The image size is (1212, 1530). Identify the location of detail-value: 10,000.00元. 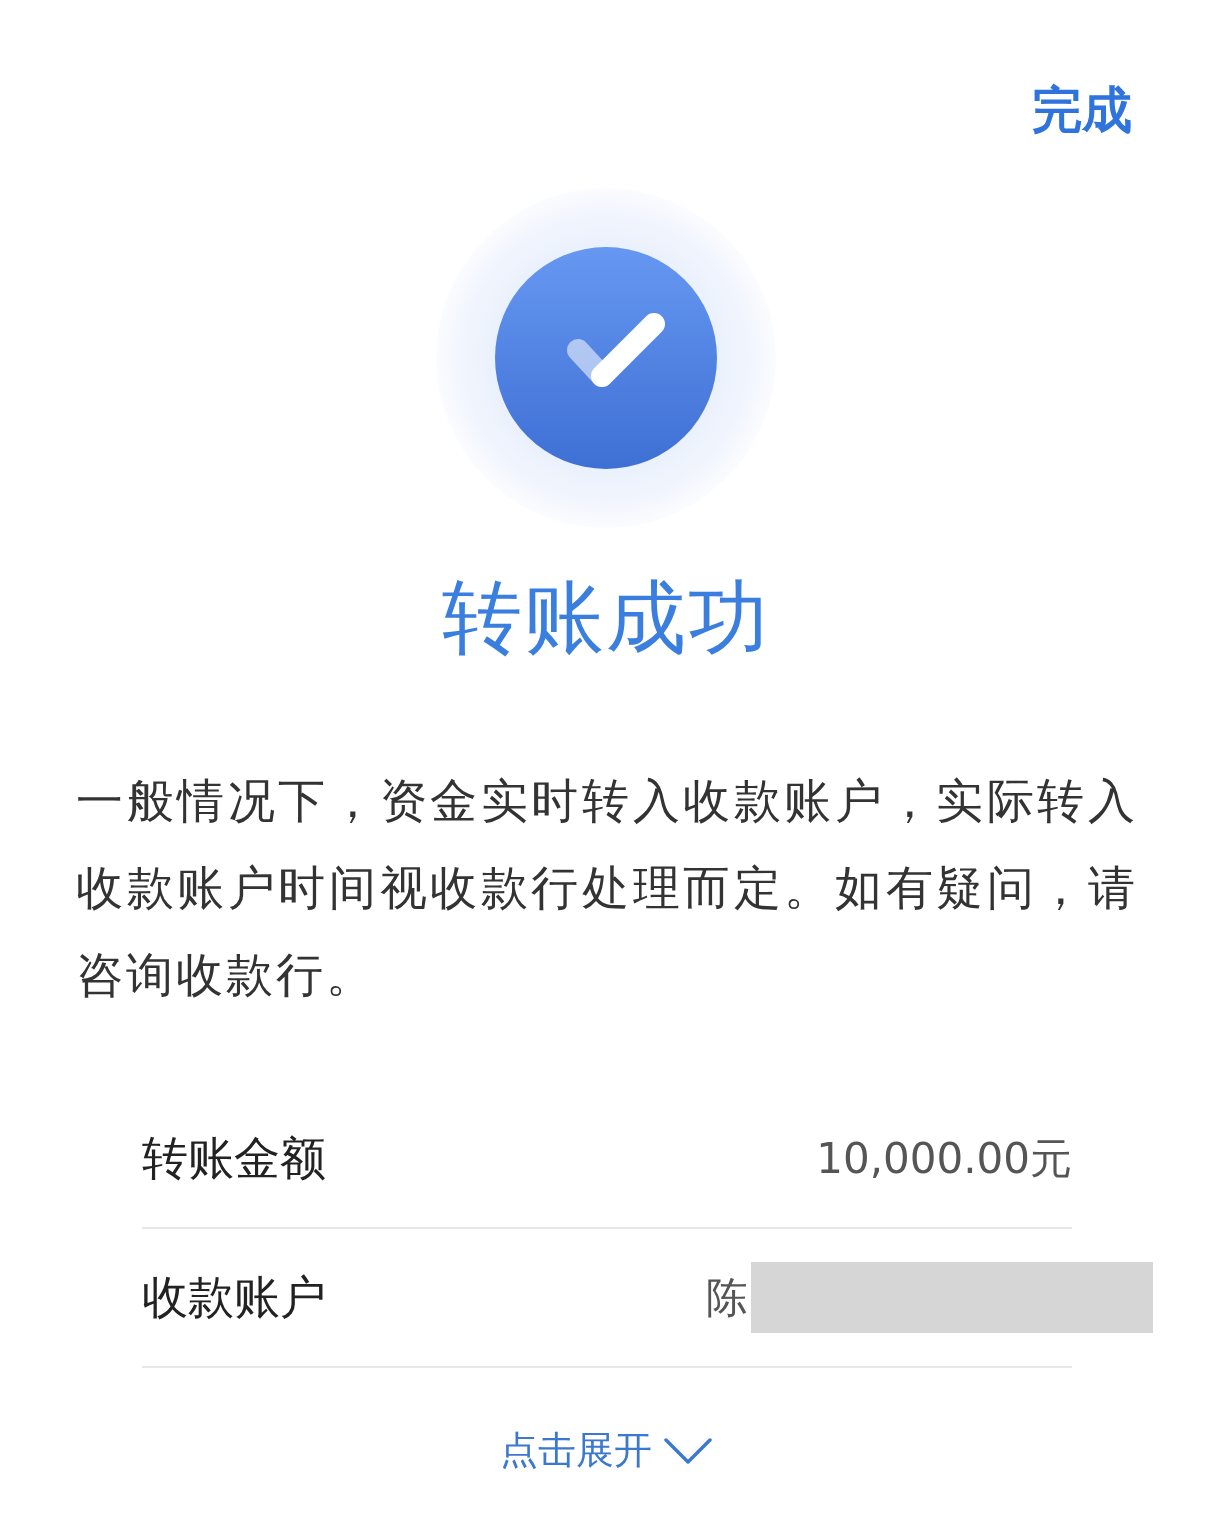
(944, 1158).